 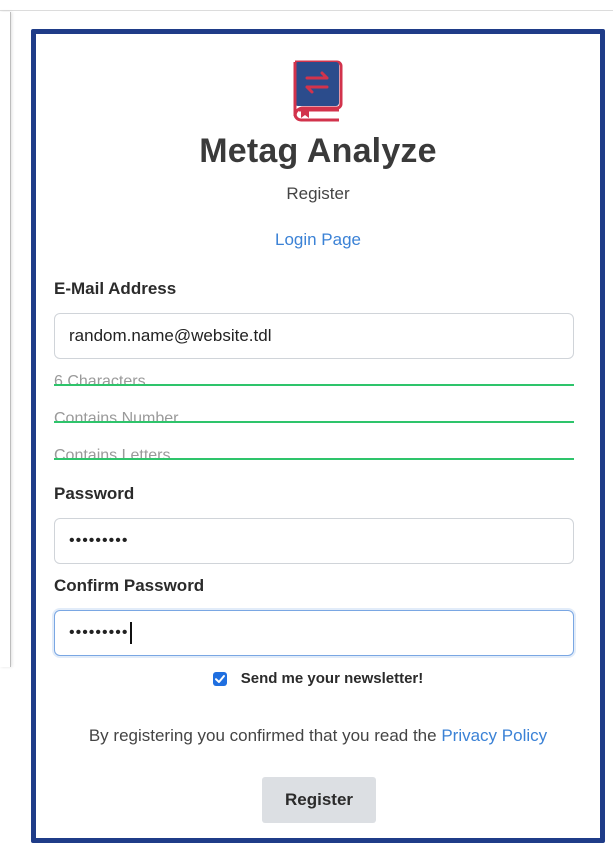 What do you see at coordinates (100, 381) in the screenshot?
I see `password-rule-text: 6 Characters` at bounding box center [100, 381].